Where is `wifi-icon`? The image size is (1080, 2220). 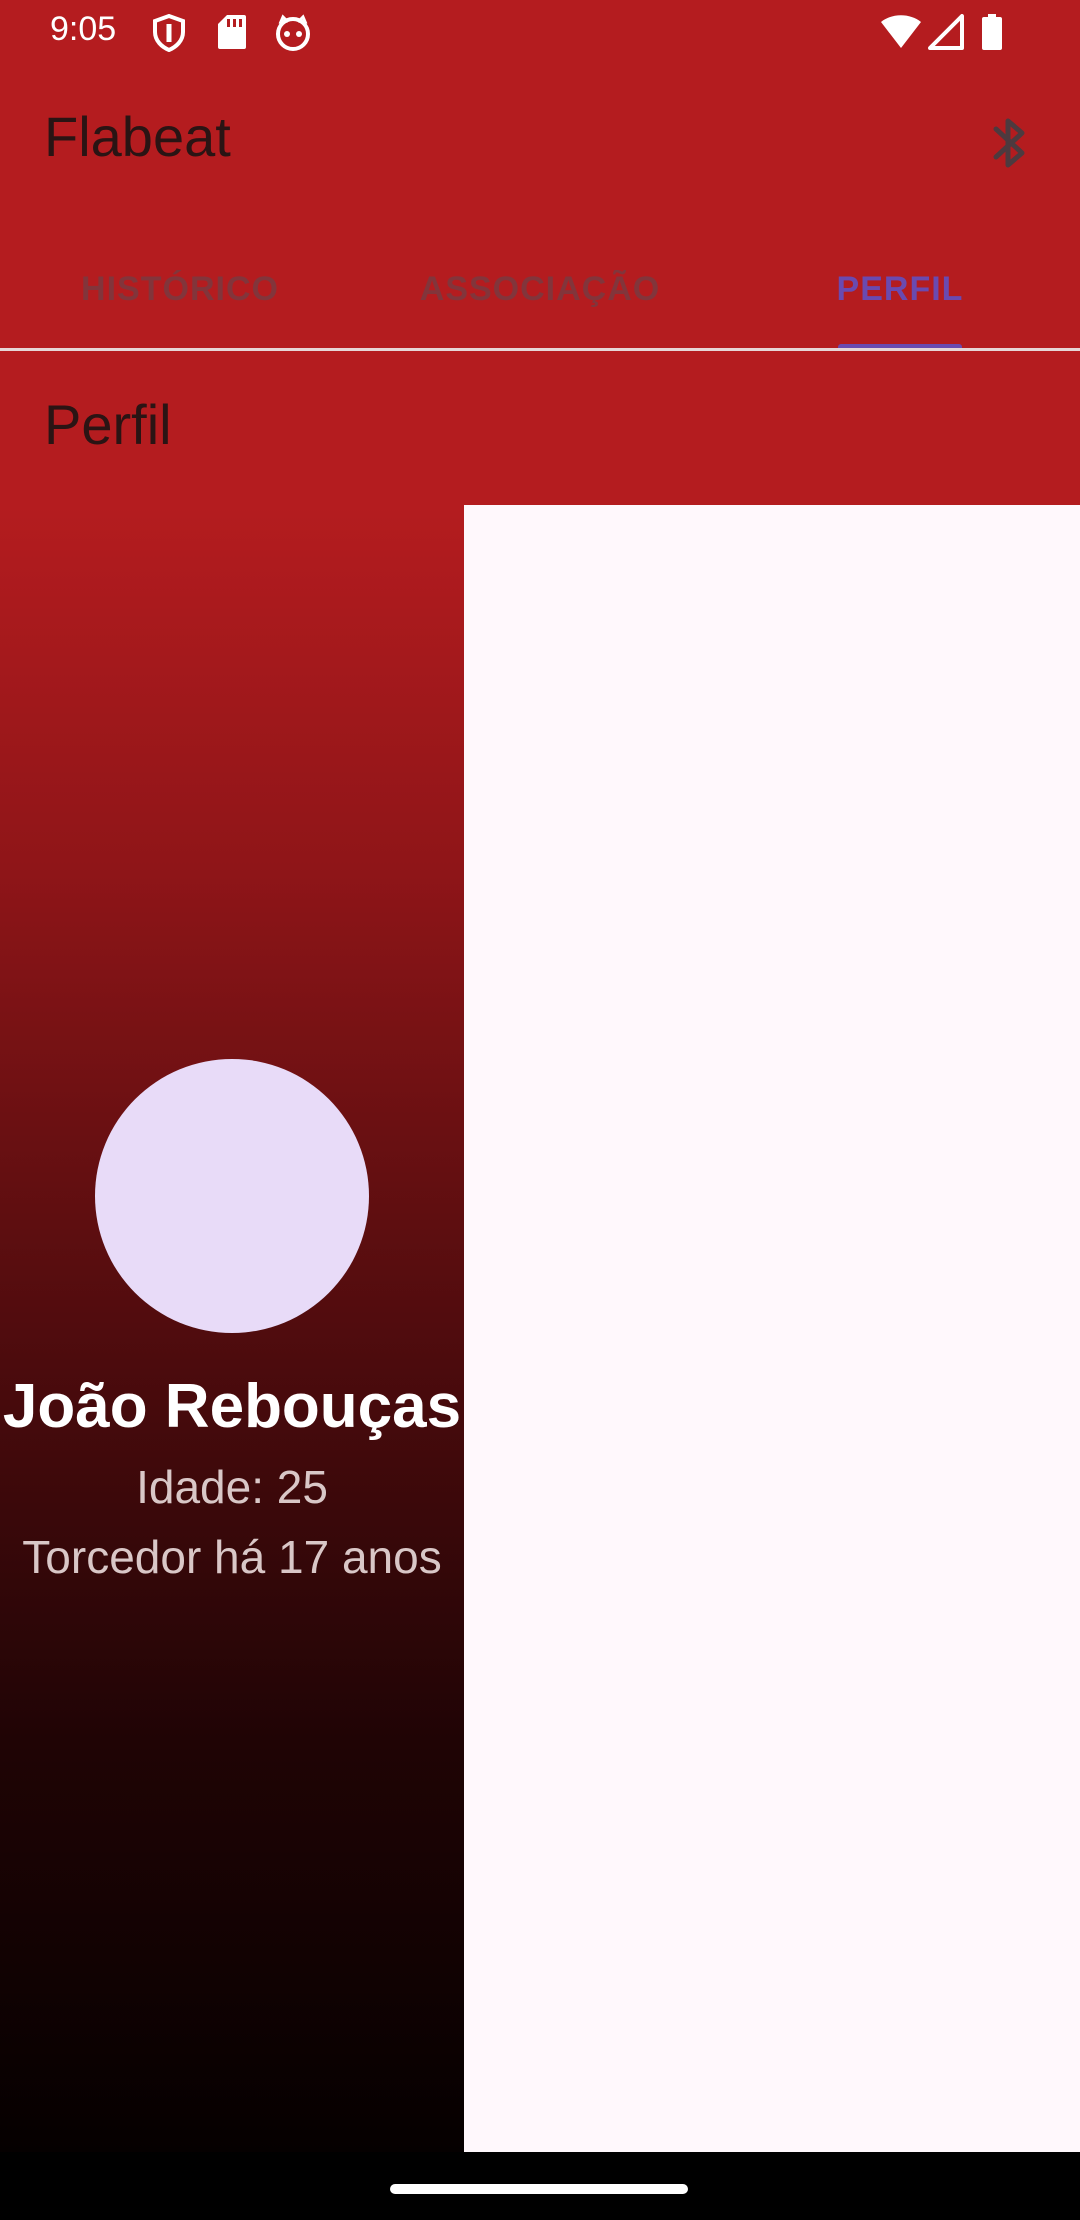 wifi-icon is located at coordinates (901, 34).